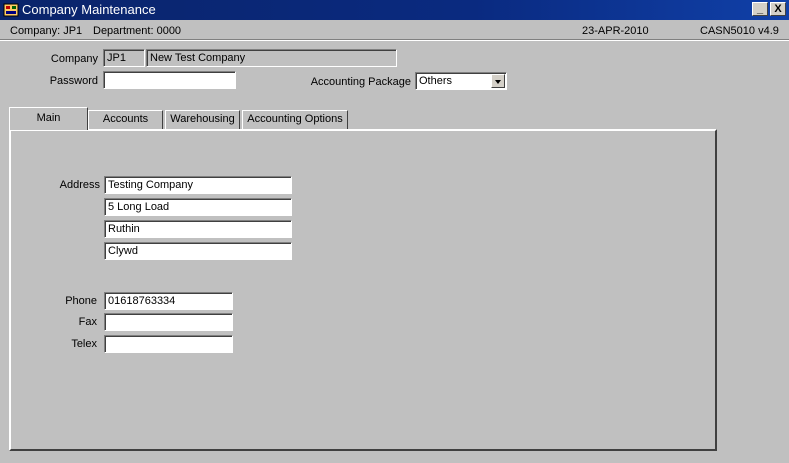 The height and width of the screenshot is (463, 789). What do you see at coordinates (168, 301) in the screenshot?
I see `phone-field: 01618763334` at bounding box center [168, 301].